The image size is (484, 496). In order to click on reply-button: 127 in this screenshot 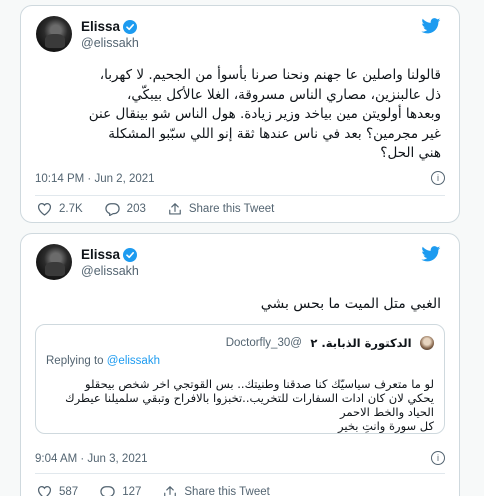, I will do `click(120, 490)`.